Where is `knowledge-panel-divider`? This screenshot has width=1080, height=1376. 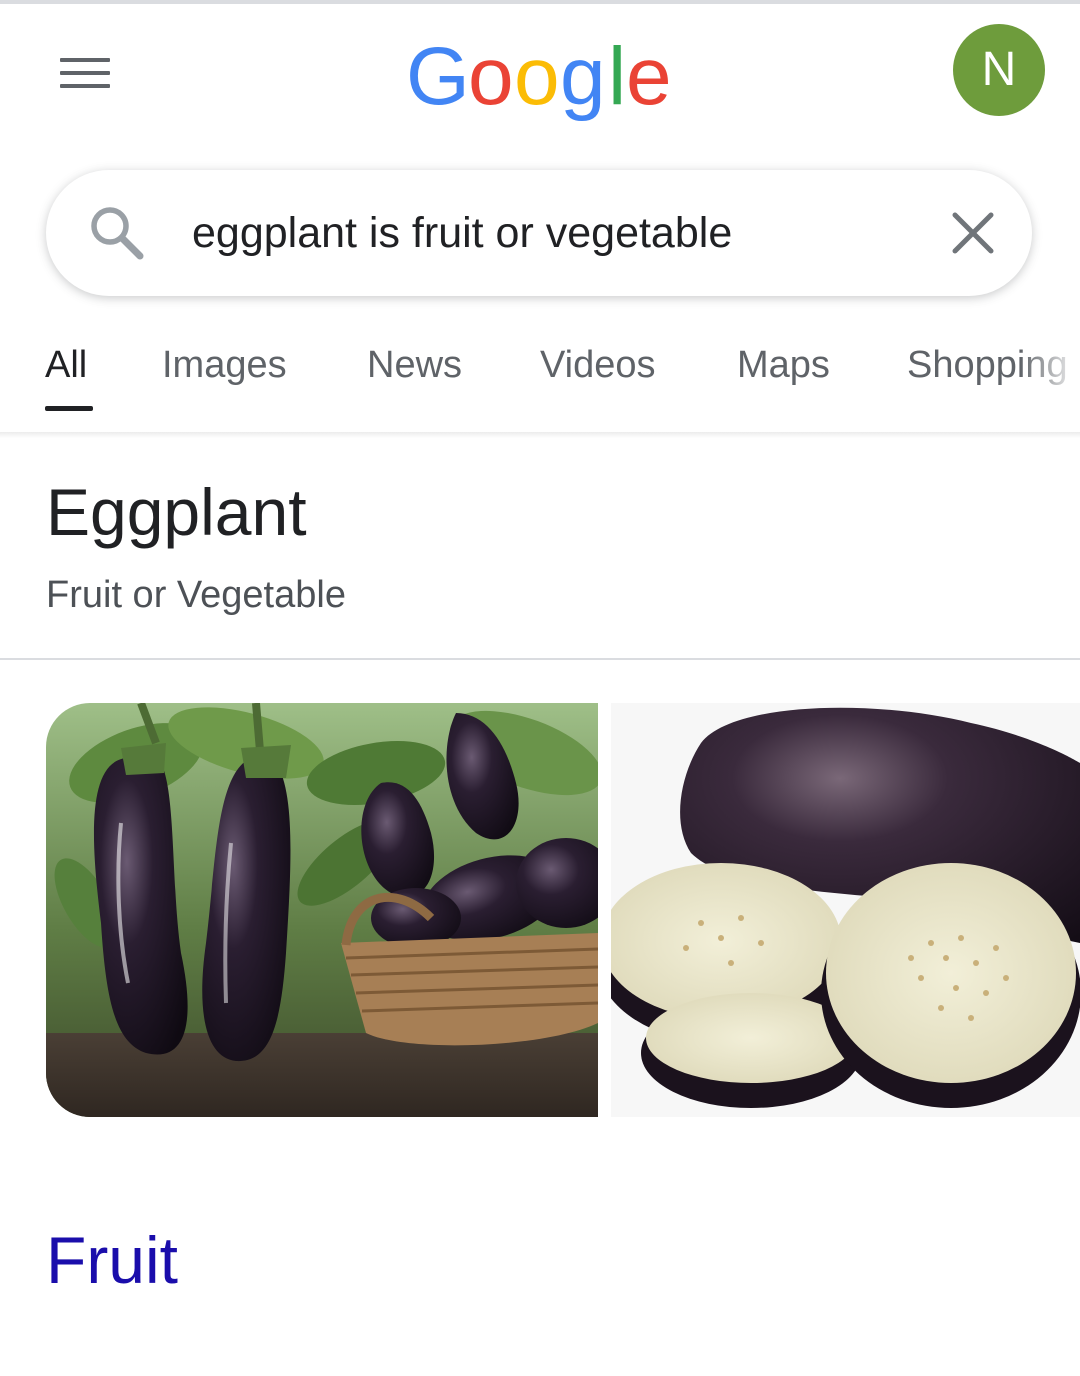 knowledge-panel-divider is located at coordinates (540, 659).